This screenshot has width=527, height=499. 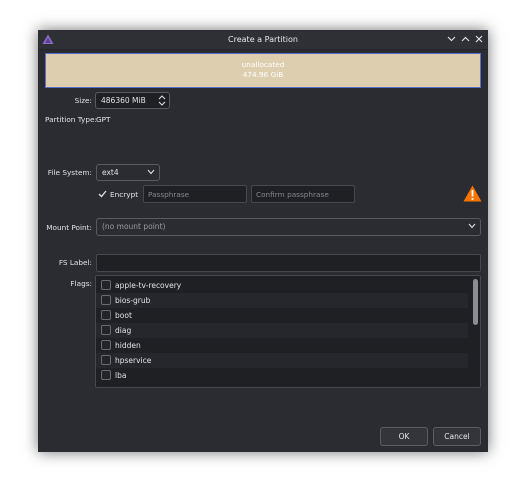 I want to click on chevron-up-icon, so click(x=465, y=39).